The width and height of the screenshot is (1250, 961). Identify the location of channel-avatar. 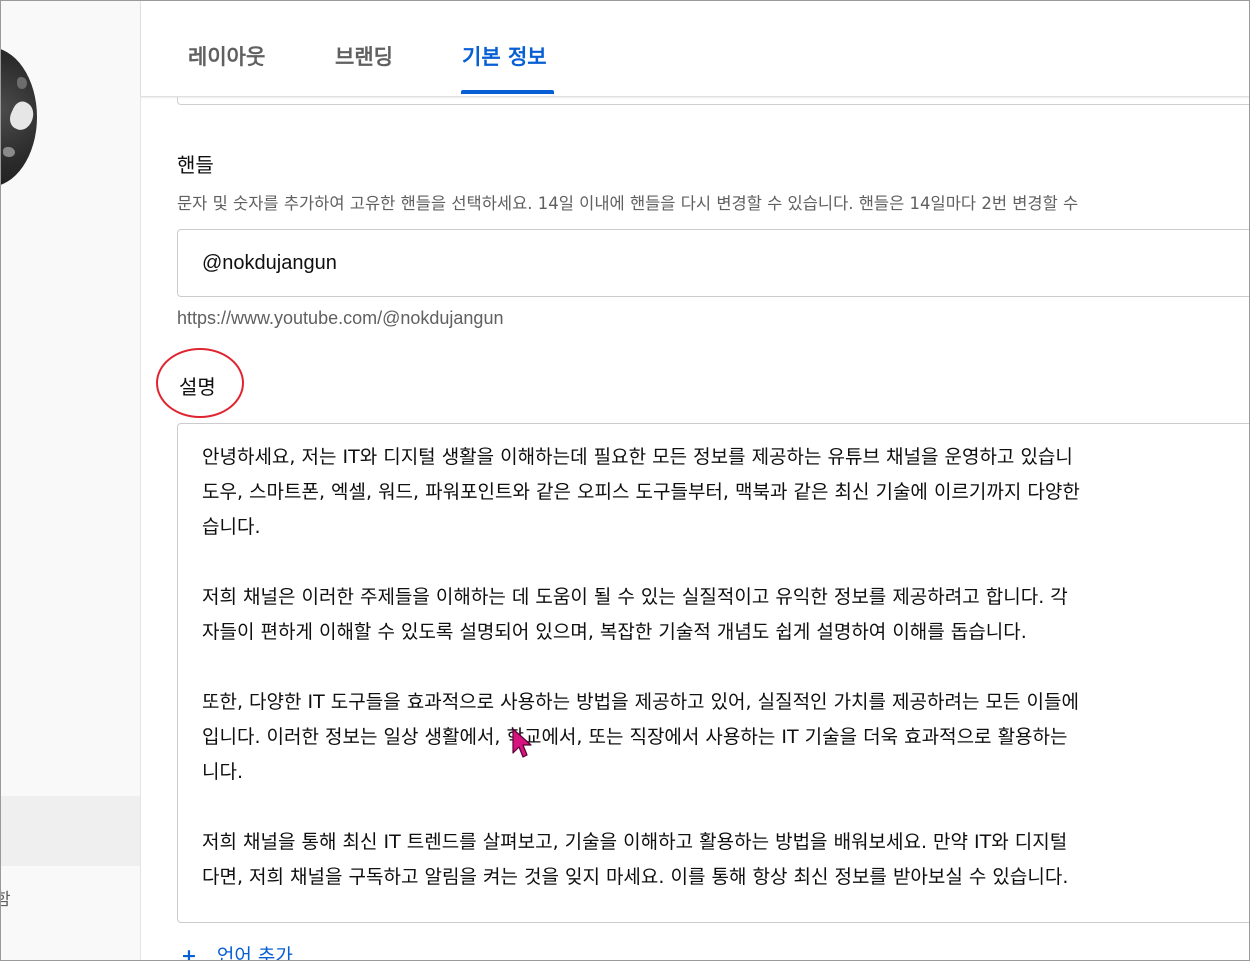
(19, 117).